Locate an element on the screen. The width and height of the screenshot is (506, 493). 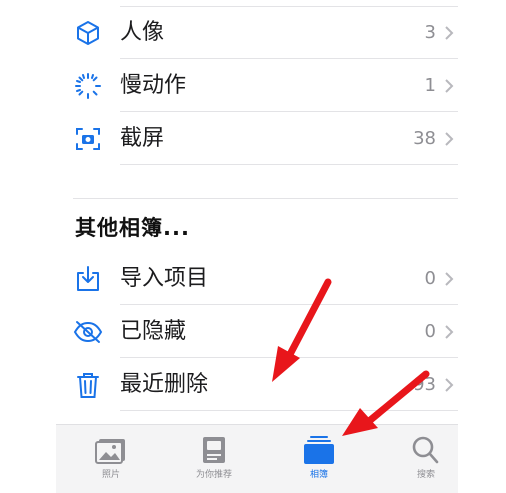
album-label: 截屏 is located at coordinates (142, 138).